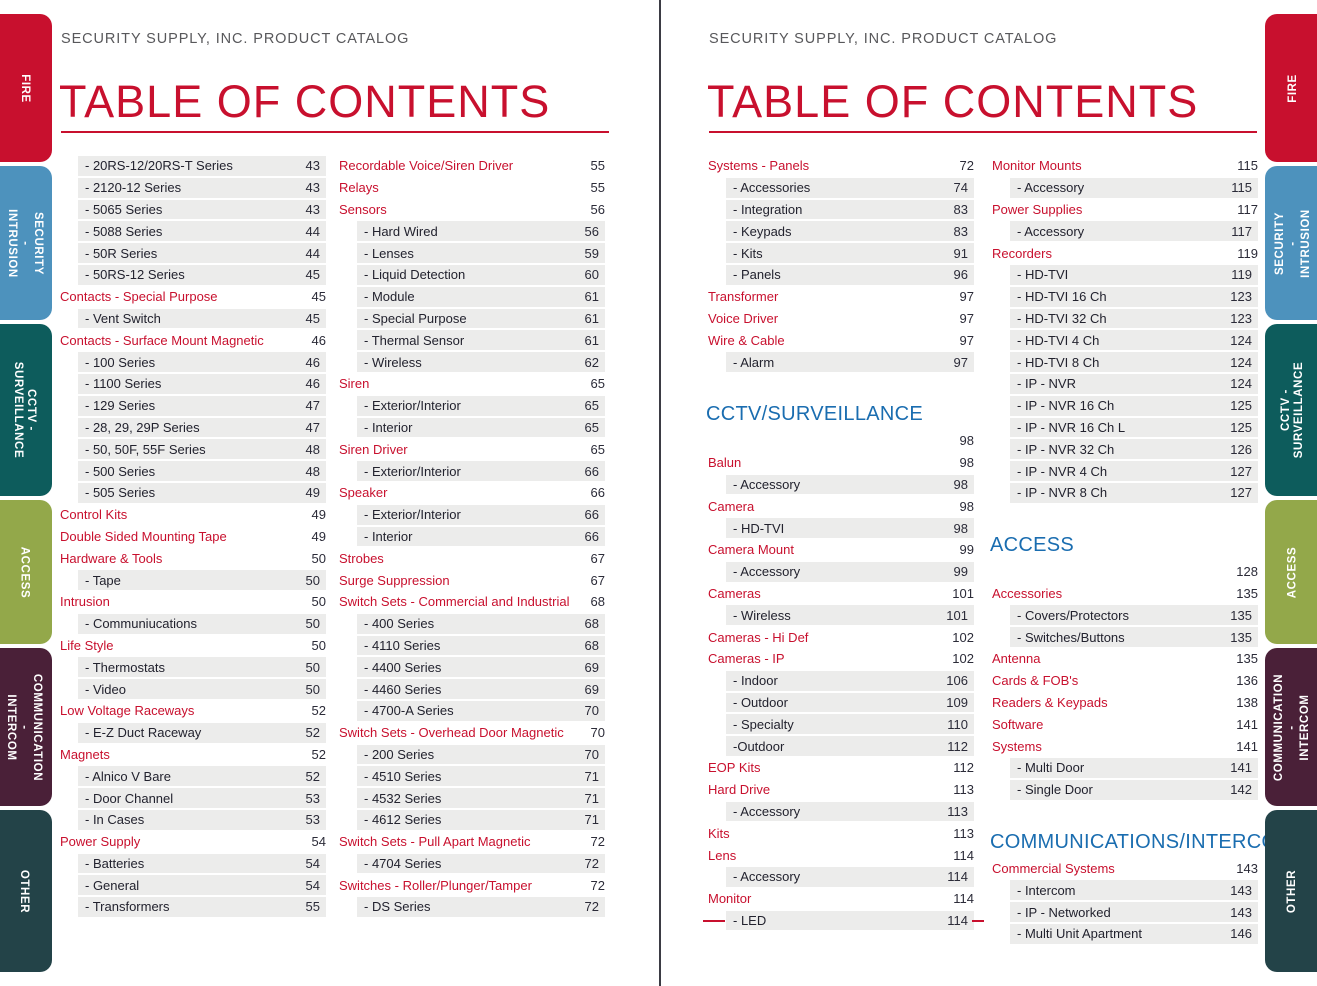 The height and width of the screenshot is (986, 1317). What do you see at coordinates (26, 891) in the screenshot?
I see `category-tab-other: OTHER` at bounding box center [26, 891].